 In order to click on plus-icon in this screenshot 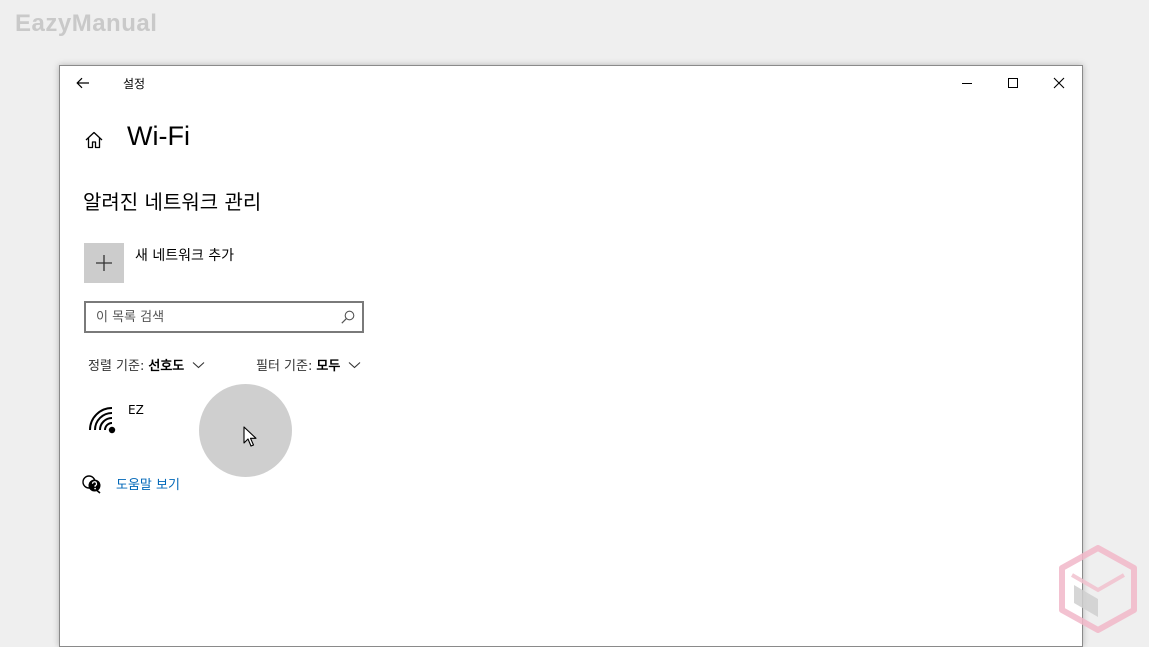, I will do `click(104, 263)`.